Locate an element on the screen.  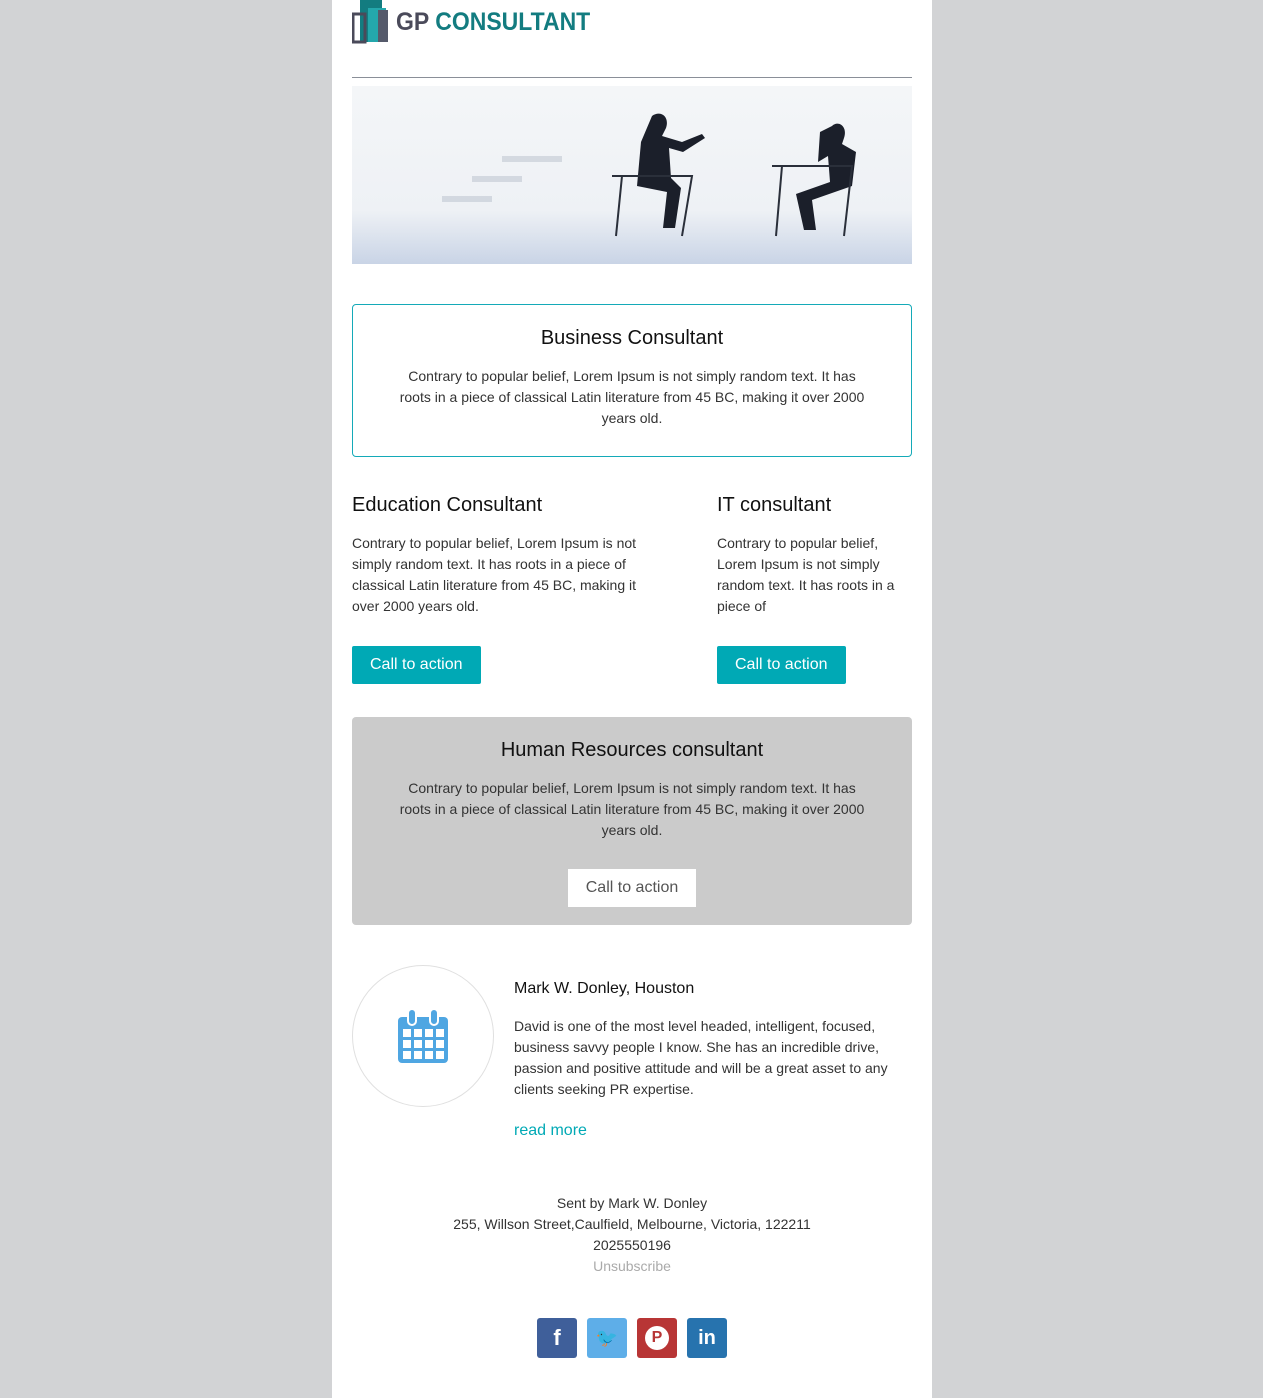
column-title: IT consultant is located at coordinates (774, 505).